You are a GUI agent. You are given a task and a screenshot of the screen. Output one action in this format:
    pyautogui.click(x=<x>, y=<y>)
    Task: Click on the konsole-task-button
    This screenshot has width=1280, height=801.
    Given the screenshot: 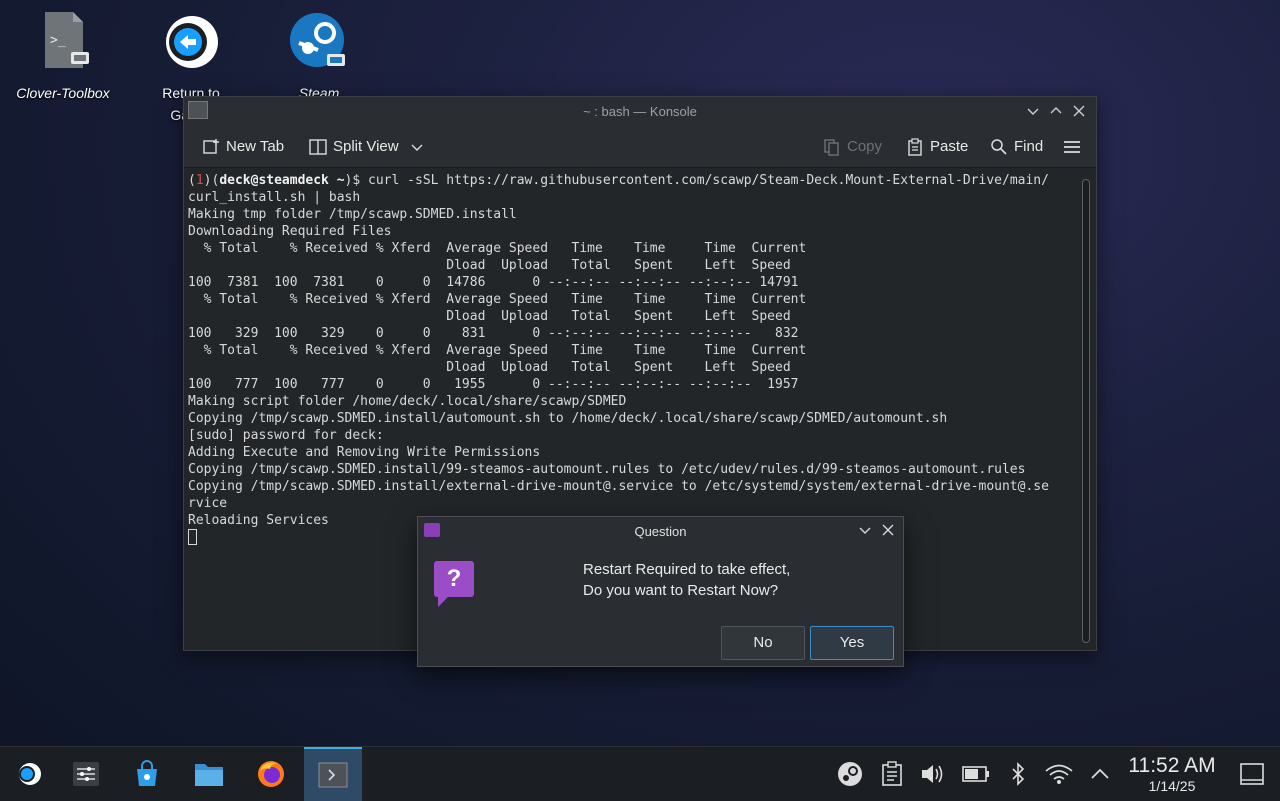 What is the action you would take?
    pyautogui.click(x=333, y=774)
    